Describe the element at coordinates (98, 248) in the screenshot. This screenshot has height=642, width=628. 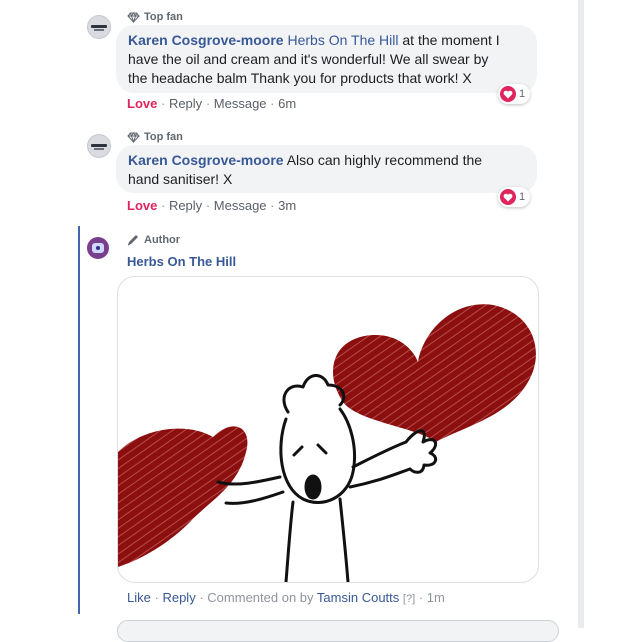
I see `author-avatar` at that location.